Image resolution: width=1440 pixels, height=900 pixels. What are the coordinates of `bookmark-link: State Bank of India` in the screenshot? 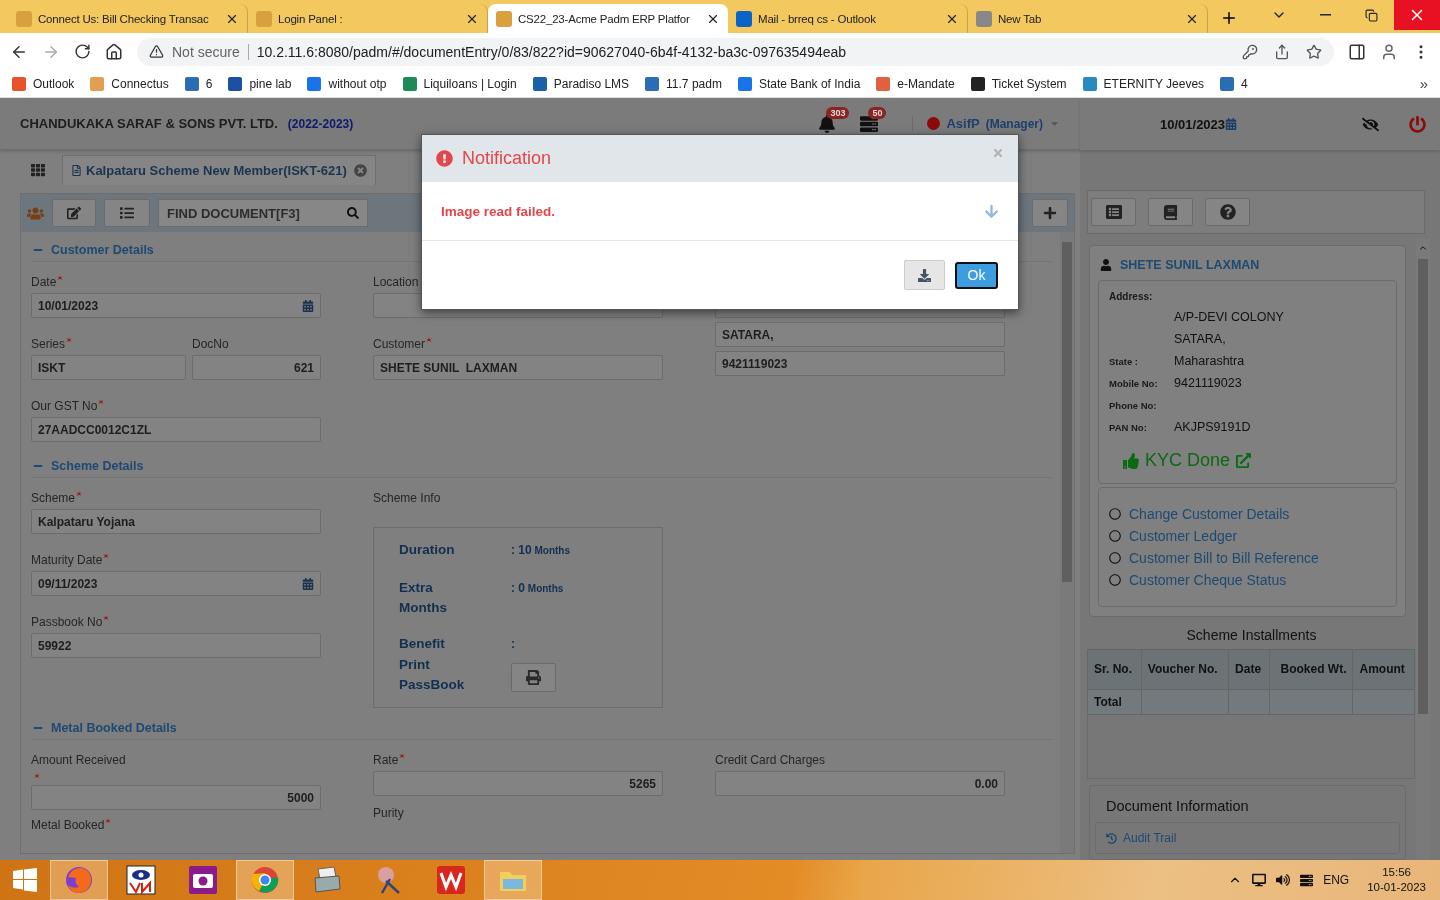 It's located at (799, 83).